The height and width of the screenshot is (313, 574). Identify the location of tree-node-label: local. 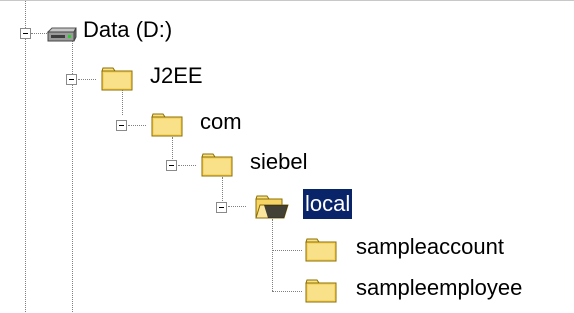
(328, 204).